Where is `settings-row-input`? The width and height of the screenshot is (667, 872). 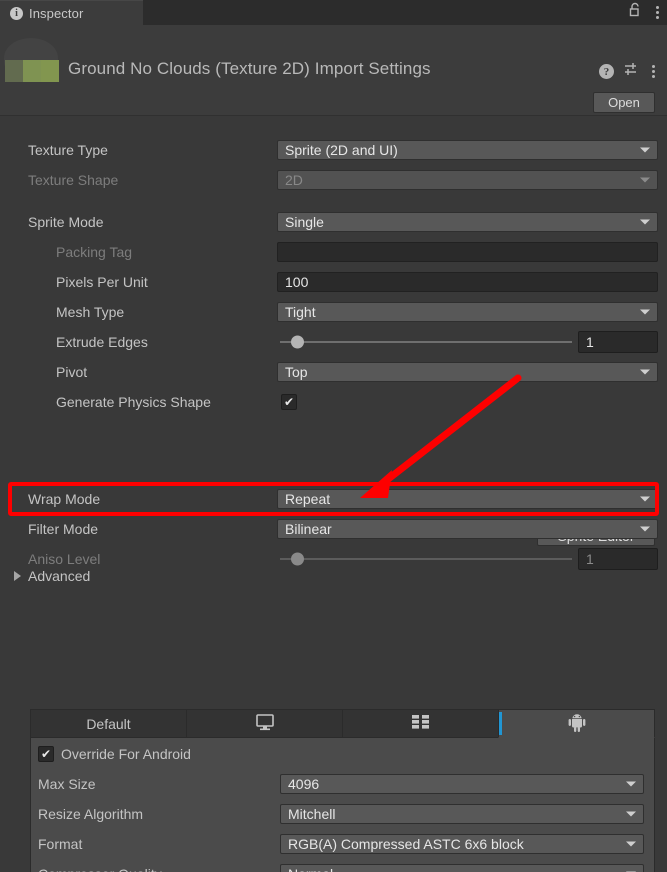 settings-row-input is located at coordinates (467, 251).